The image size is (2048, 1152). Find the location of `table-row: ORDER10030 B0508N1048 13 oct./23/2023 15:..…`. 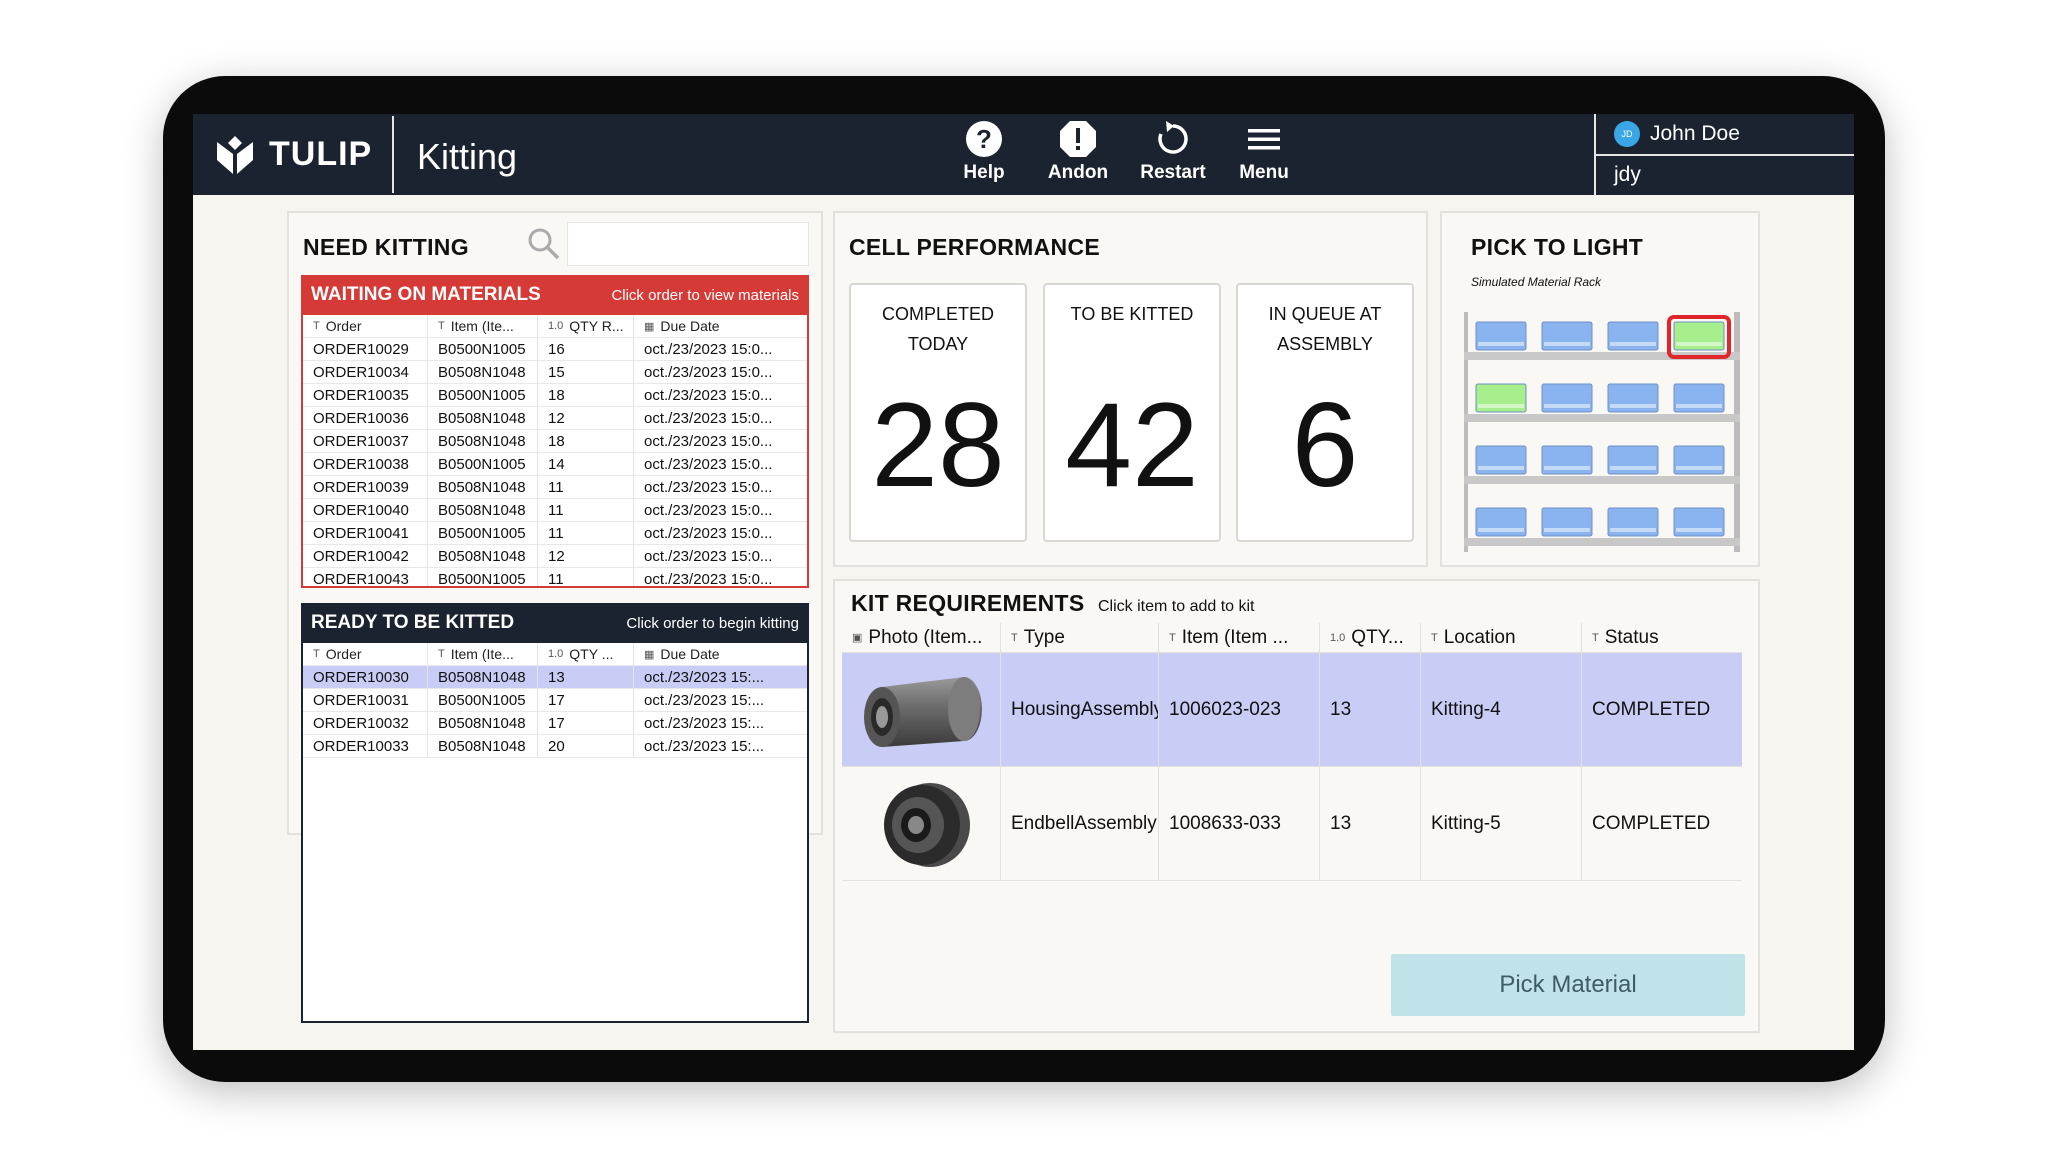

table-row: ORDER10030 B0508N1048 13 oct./23/2023 15:..… is located at coordinates (555, 677).